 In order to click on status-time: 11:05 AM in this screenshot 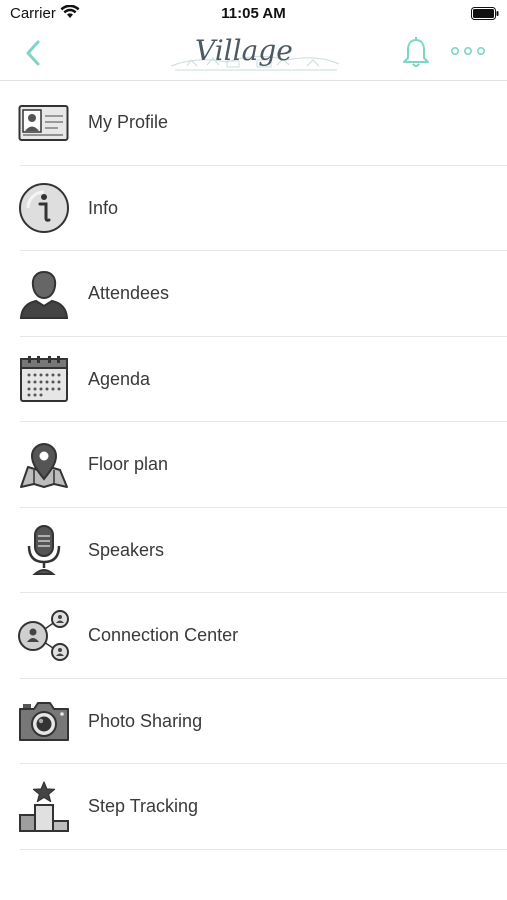, I will do `click(253, 13)`.